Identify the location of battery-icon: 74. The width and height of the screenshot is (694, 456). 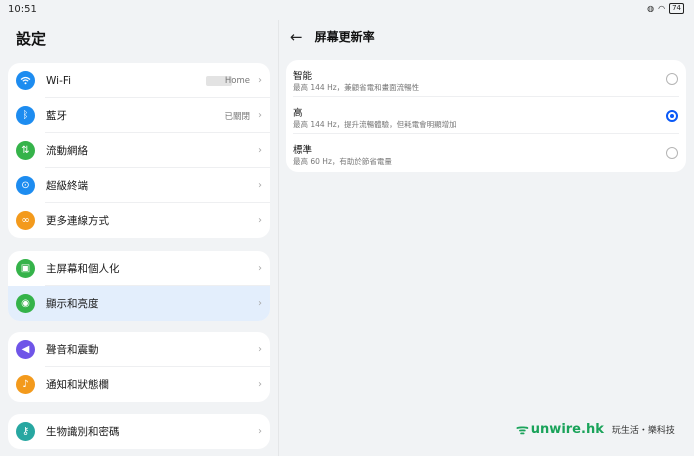
(676, 8).